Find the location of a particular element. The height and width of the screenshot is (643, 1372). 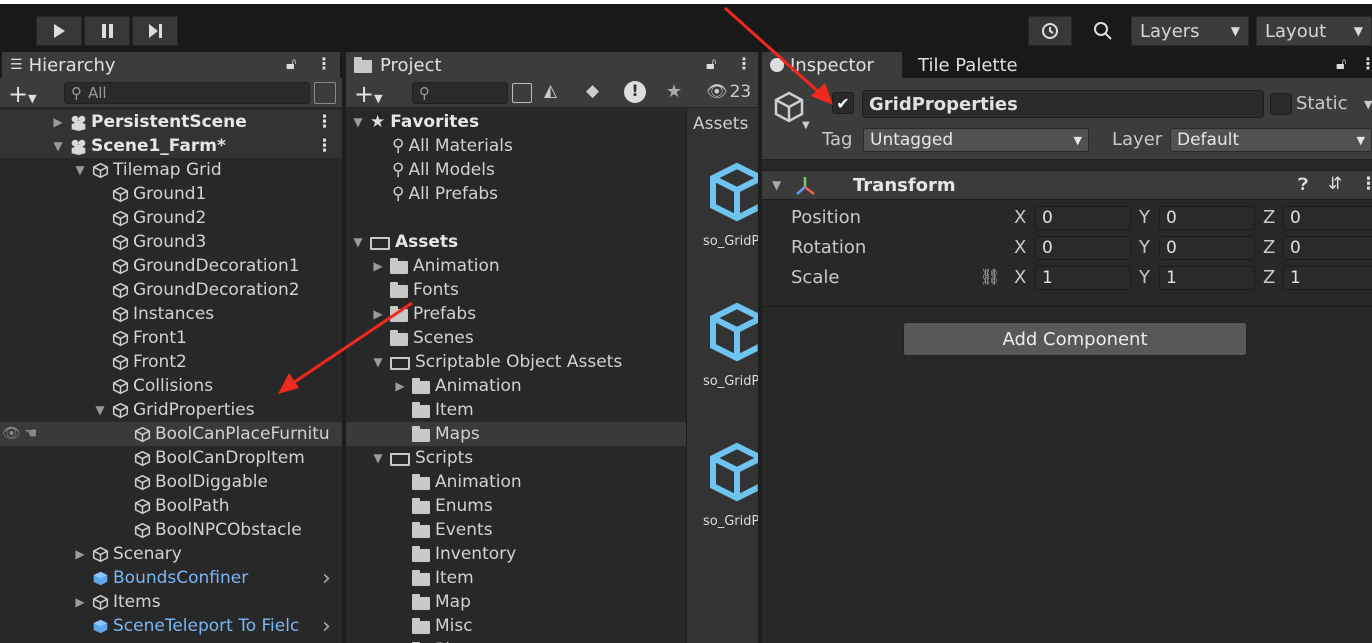

project-tree-item: Maps is located at coordinates (516, 434).